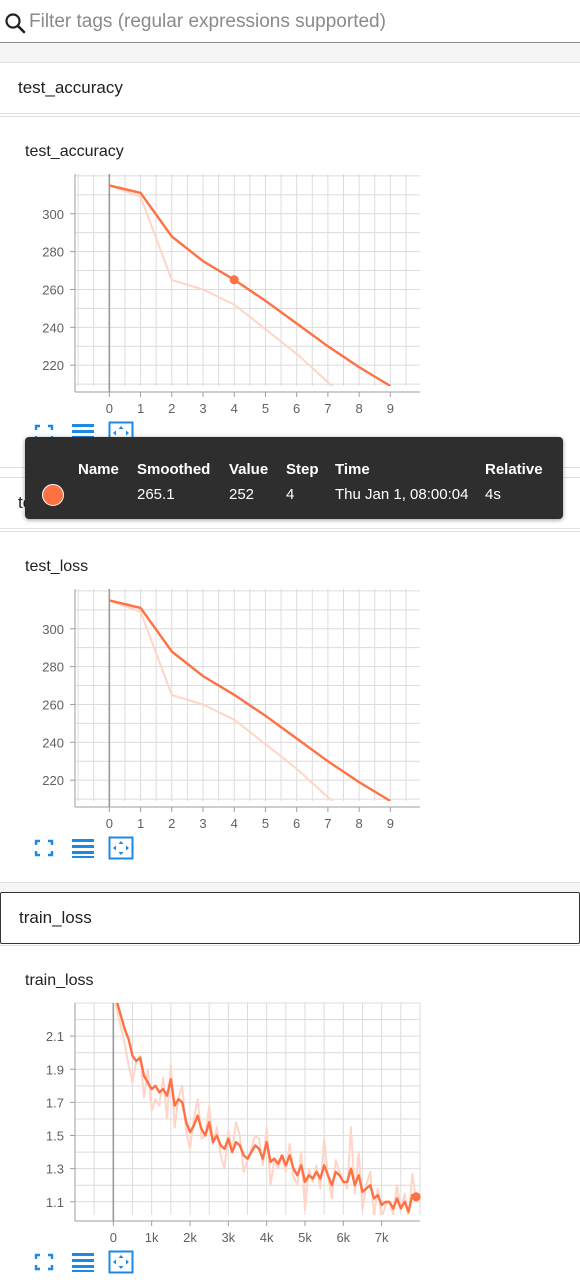 Image resolution: width=580 pixels, height=1283 pixels. What do you see at coordinates (352, 469) in the screenshot?
I see `tooltip-header-time: Time` at bounding box center [352, 469].